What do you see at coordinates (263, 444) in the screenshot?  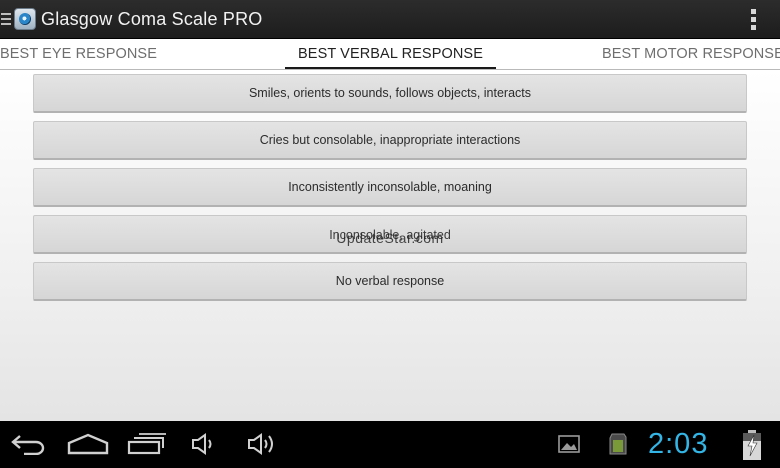 I see `volume-up-icon` at bounding box center [263, 444].